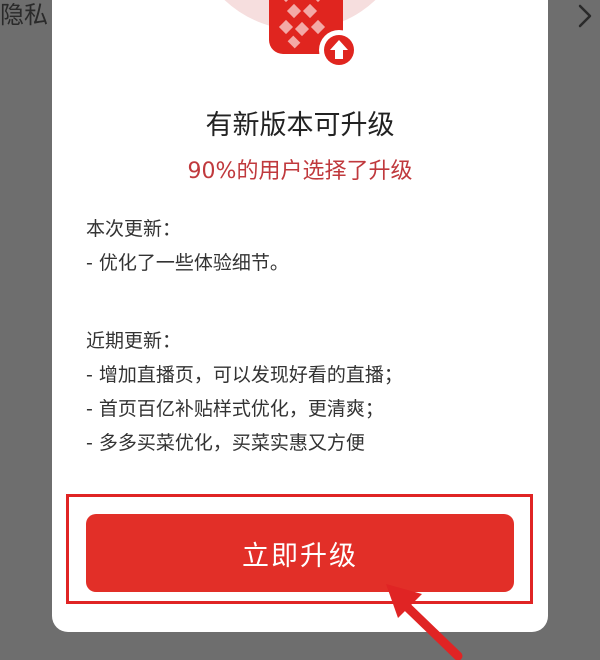  I want to click on recent-update-item: - 增加直播页，可以发现好看的直播；, so click(244, 375).